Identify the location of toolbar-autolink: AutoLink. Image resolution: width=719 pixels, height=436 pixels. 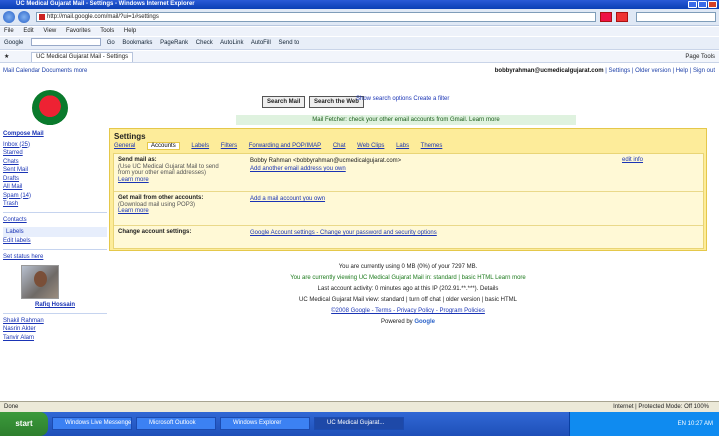
(231, 43).